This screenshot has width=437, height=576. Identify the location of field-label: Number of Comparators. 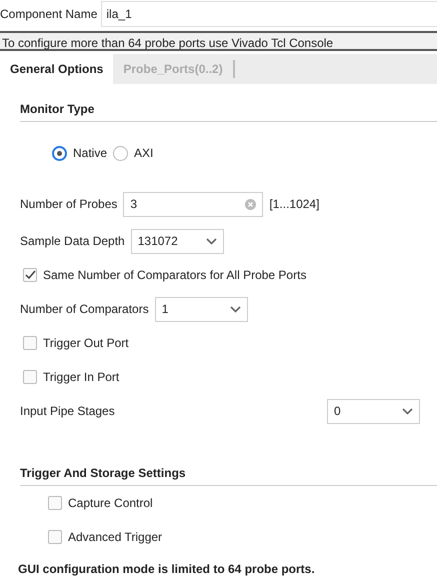
(84, 309).